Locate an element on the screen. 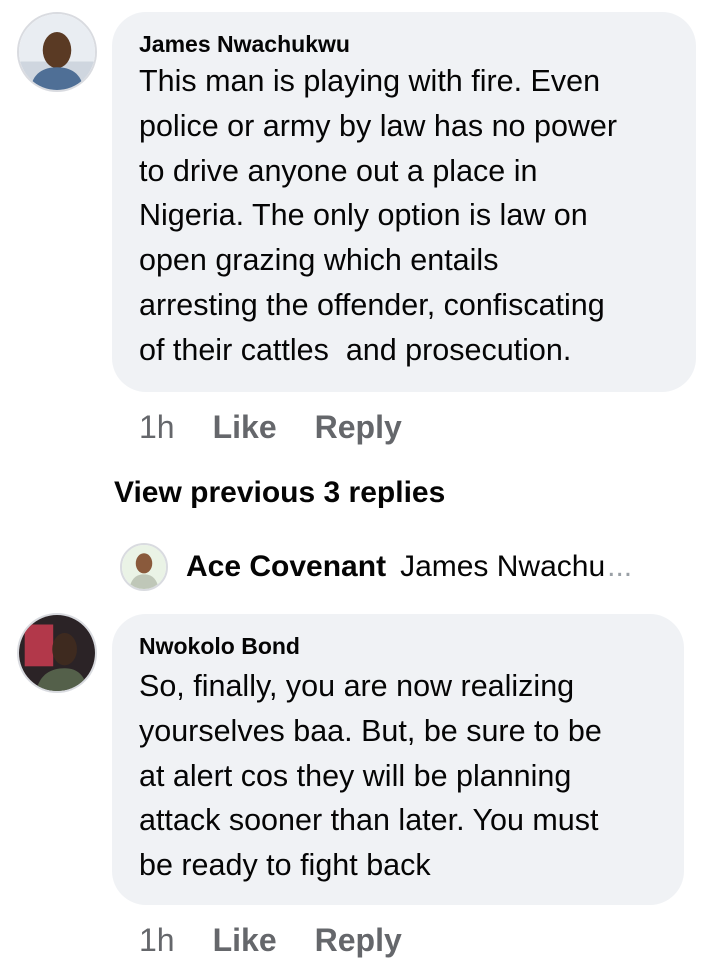 This screenshot has height=978, width=720. comment-2-reply-button: Reply is located at coordinates (358, 940).